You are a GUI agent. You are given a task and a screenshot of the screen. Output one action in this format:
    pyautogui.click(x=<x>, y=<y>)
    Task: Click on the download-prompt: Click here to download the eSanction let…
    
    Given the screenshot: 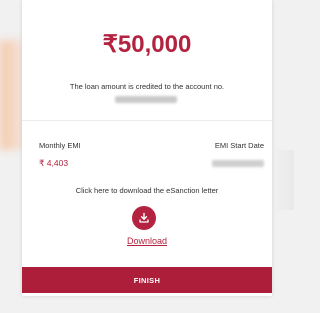 What is the action you would take?
    pyautogui.click(x=147, y=190)
    